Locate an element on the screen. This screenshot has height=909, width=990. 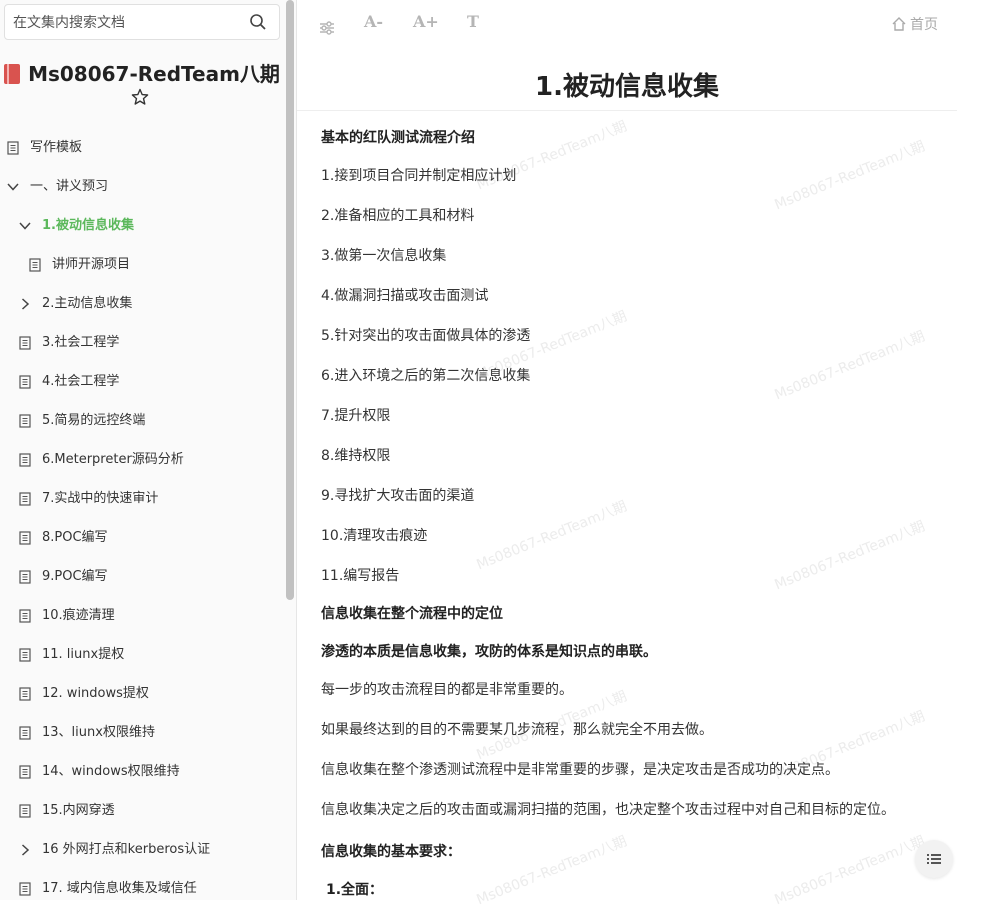
sidebar-item: 8.POC编写 is located at coordinates (142, 538).